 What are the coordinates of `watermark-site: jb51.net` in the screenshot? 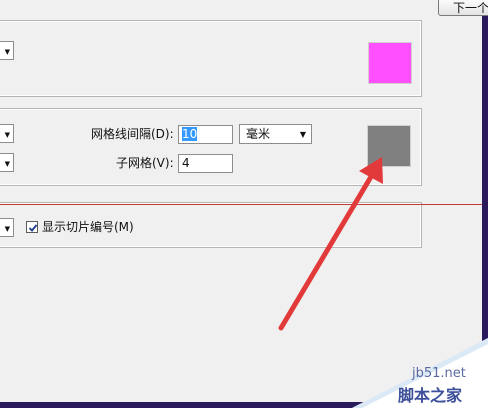 It's located at (439, 373).